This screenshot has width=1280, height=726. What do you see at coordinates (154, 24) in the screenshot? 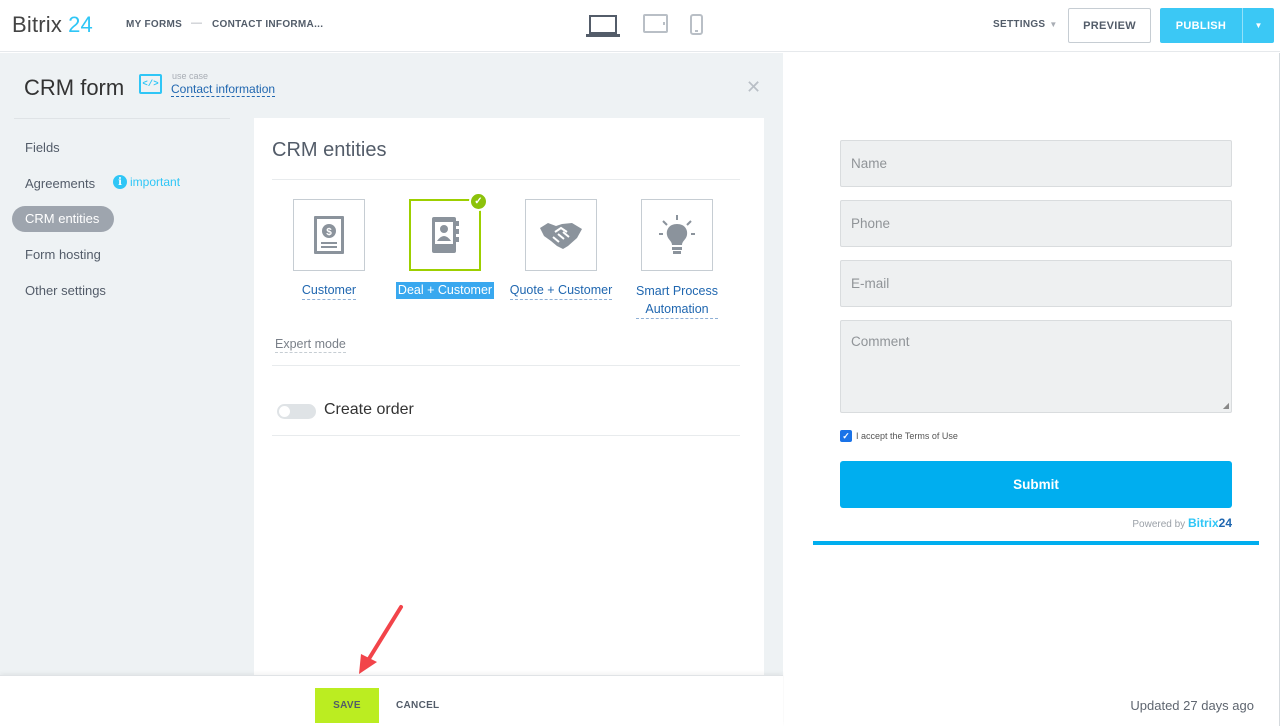
I see `breadcrumb-my-forms: MY FORMS` at bounding box center [154, 24].